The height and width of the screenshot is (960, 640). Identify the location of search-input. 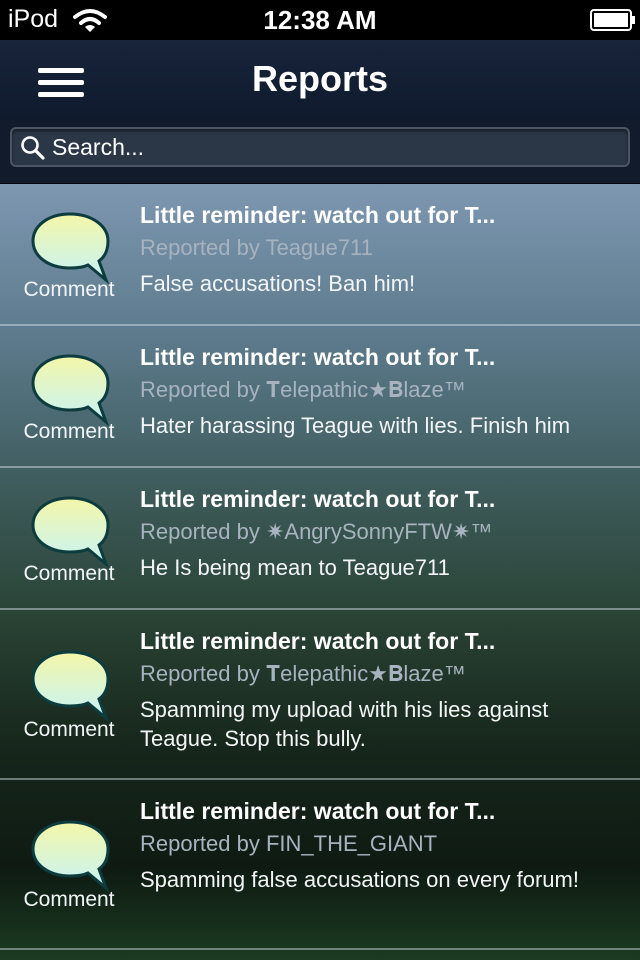
(337, 147).